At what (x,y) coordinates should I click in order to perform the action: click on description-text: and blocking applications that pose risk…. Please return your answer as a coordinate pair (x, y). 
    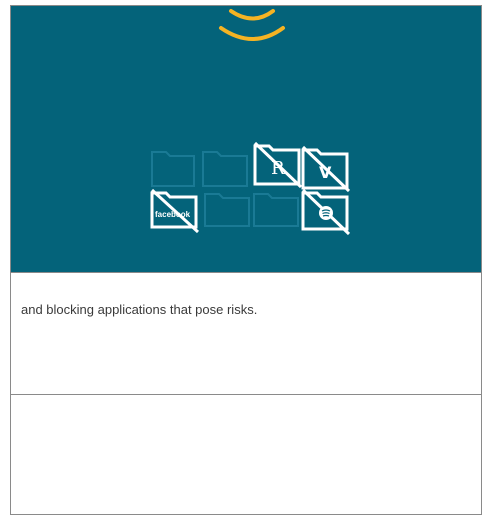
    Looking at the image, I should click on (139, 309).